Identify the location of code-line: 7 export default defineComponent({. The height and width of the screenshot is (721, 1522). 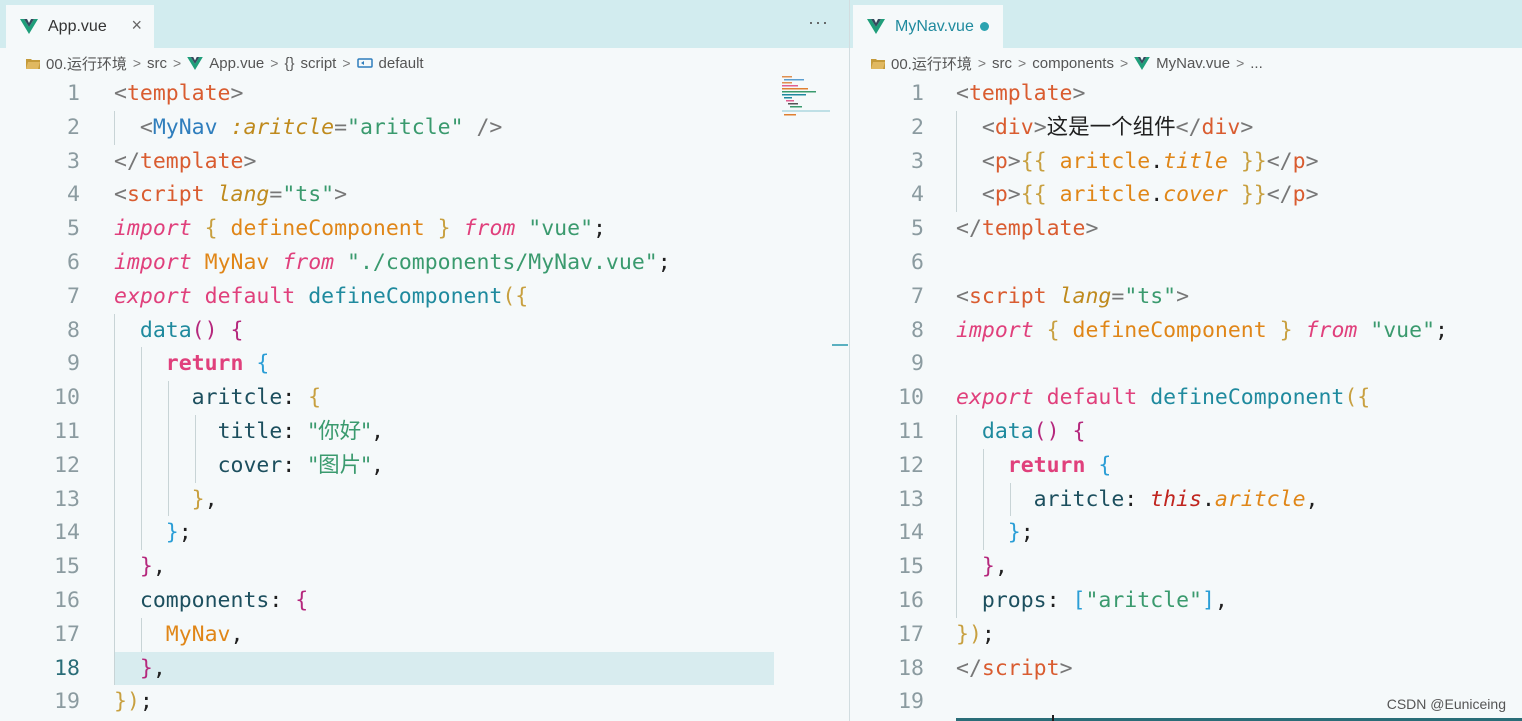
(424, 297).